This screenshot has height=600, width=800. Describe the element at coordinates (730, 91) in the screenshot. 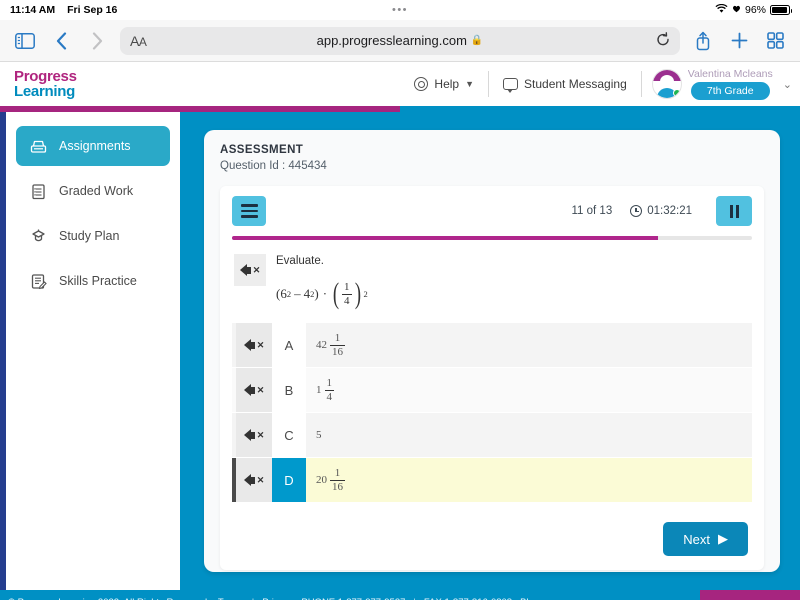

I see `grade-badge: 7th Grade` at that location.